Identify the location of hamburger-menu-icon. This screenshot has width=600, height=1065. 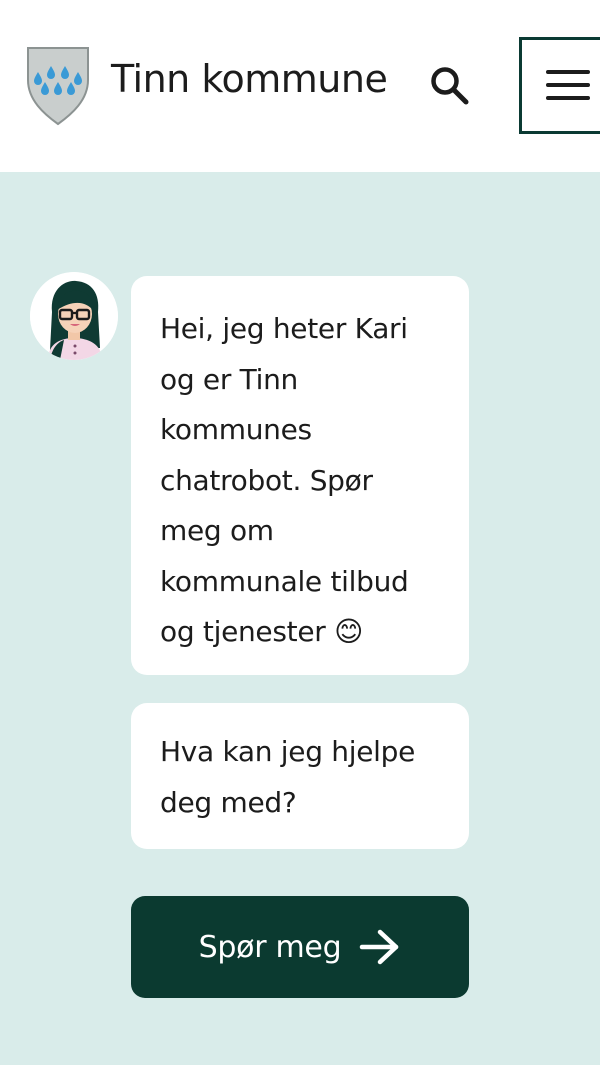
(568, 72).